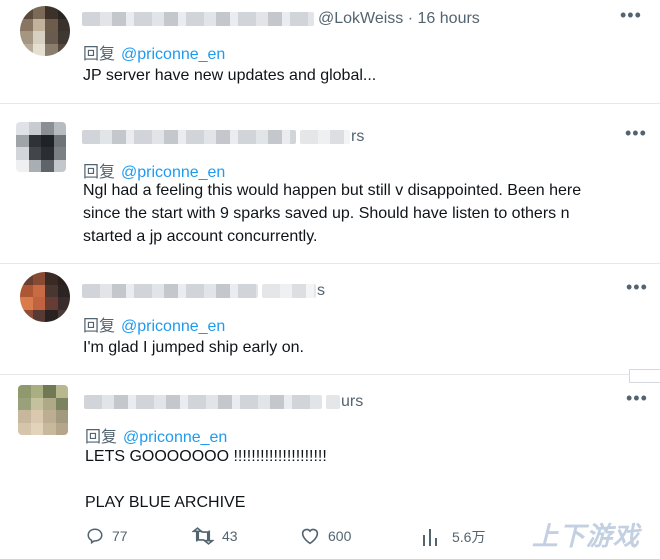 Image resolution: width=660 pixels, height=559 pixels. What do you see at coordinates (340, 536) in the screenshot?
I see `like-count: 600` at bounding box center [340, 536].